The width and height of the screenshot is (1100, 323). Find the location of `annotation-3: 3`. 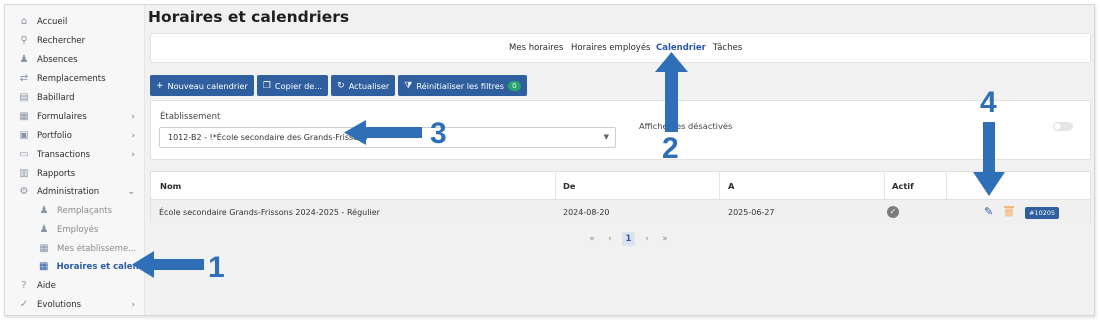

annotation-3: 3 is located at coordinates (438, 133).